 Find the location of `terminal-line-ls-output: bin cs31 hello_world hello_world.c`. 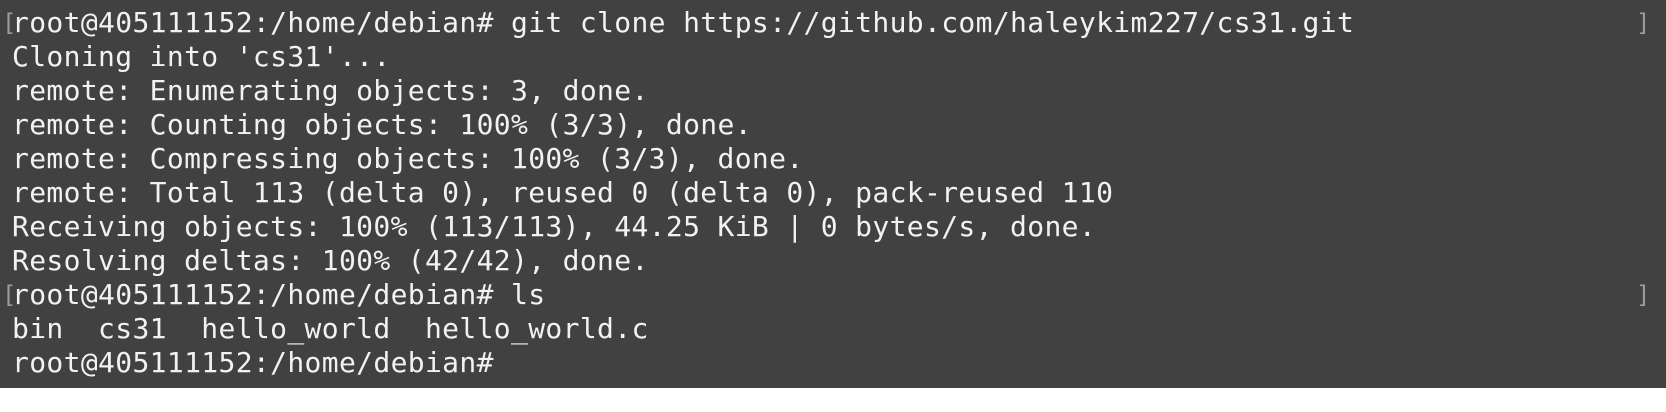

terminal-line-ls-output: bin cs31 hello_world hello_world.c is located at coordinates (330, 328).